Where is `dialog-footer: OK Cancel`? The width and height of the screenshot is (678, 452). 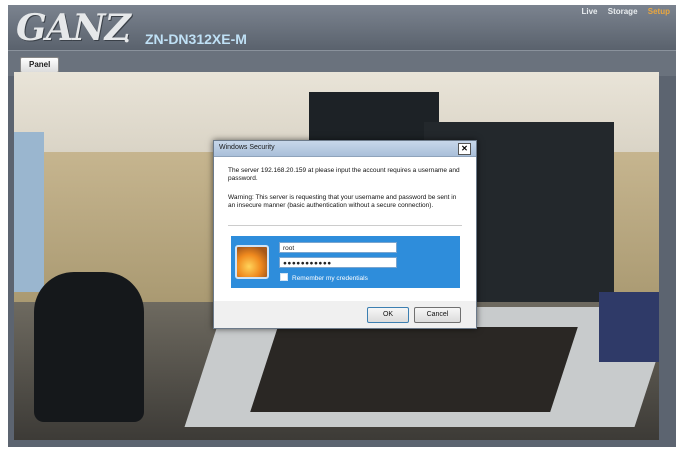 dialog-footer: OK Cancel is located at coordinates (345, 314).